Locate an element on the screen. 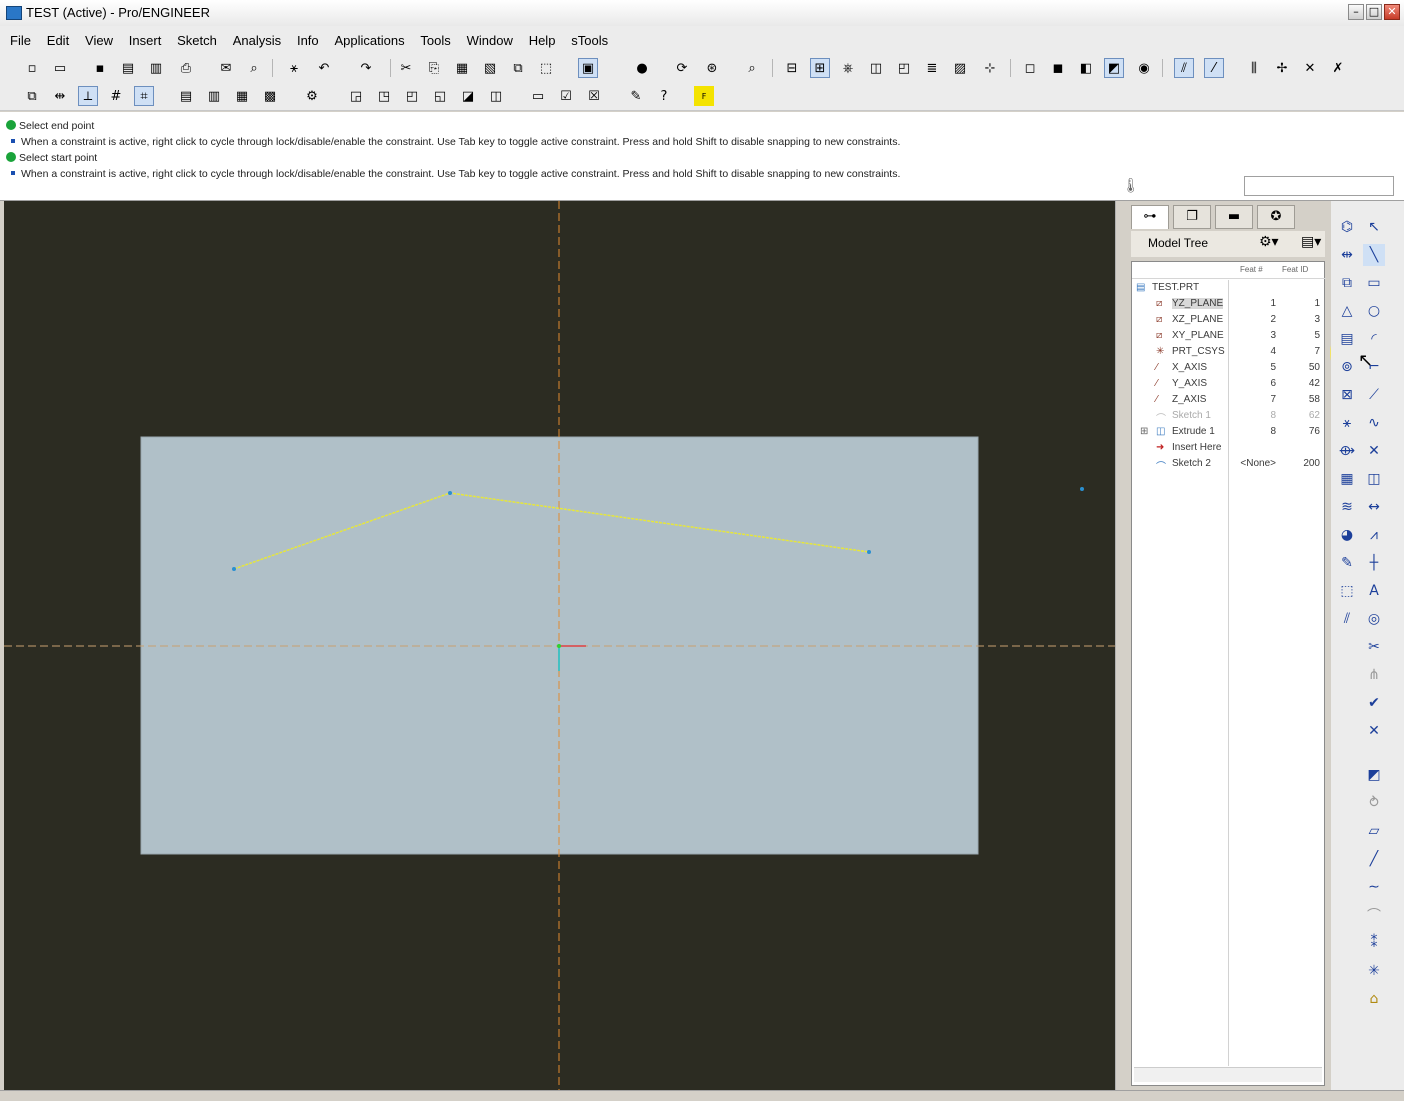 Image resolution: width=1404 pixels, height=1101 pixels. tree-item: ➜ Insert Here is located at coordinates (1229, 450).